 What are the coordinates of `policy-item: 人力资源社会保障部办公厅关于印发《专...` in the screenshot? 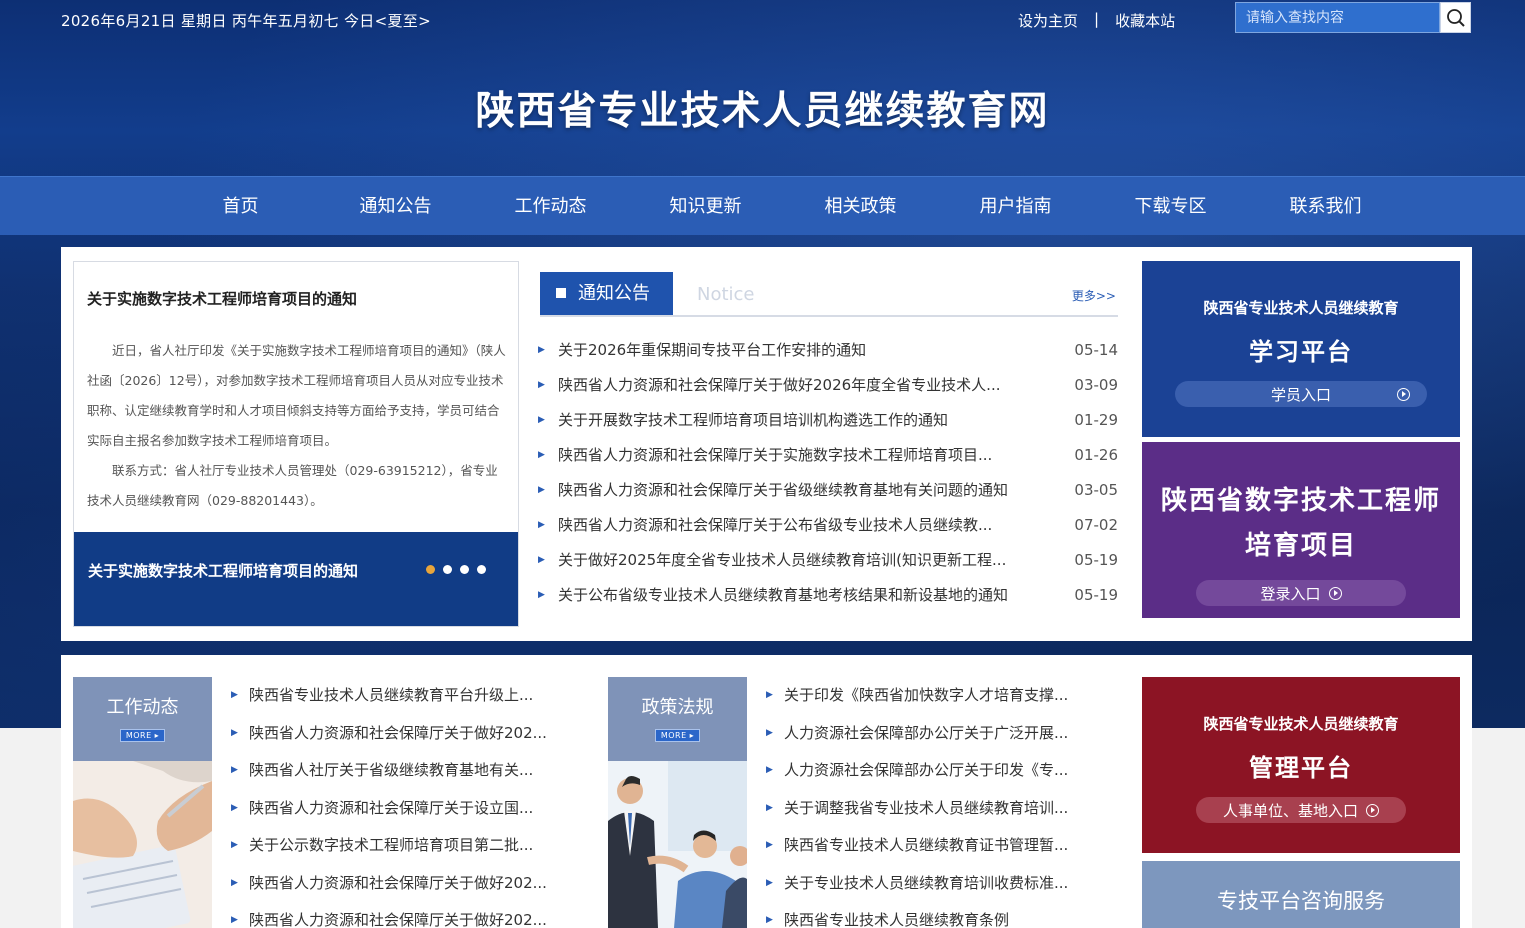 It's located at (926, 771).